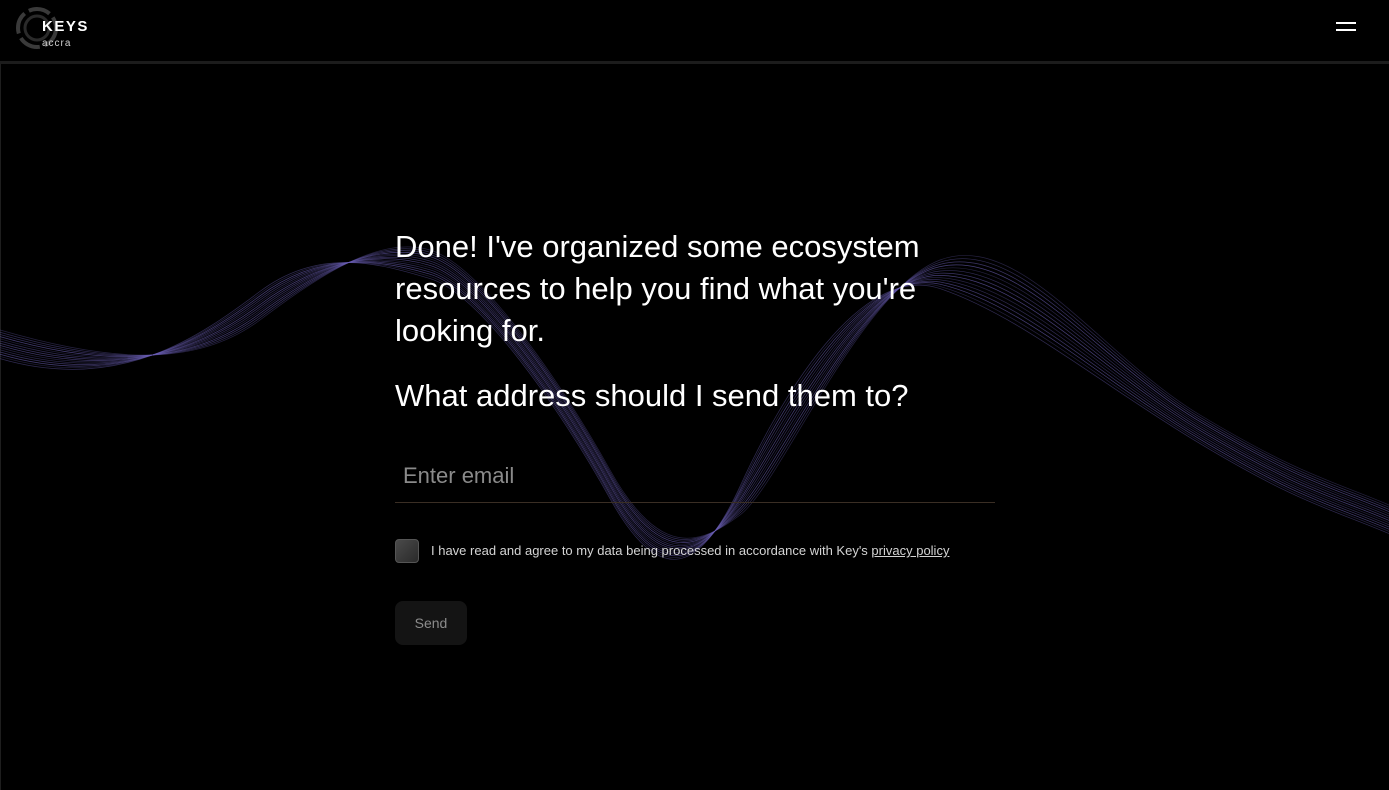 This screenshot has width=1389, height=790. What do you see at coordinates (1346, 23) in the screenshot?
I see `menu-line-top` at bounding box center [1346, 23].